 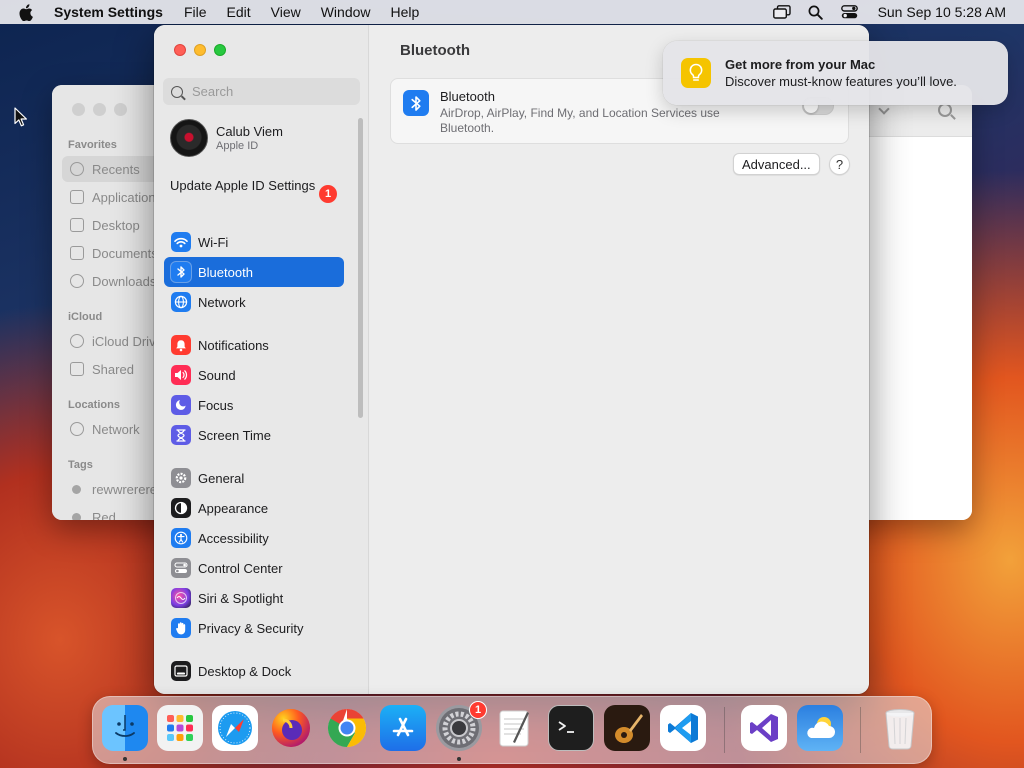 What do you see at coordinates (112, 512) in the screenshot?
I see `finder-item-tag-red: Red` at bounding box center [112, 512].